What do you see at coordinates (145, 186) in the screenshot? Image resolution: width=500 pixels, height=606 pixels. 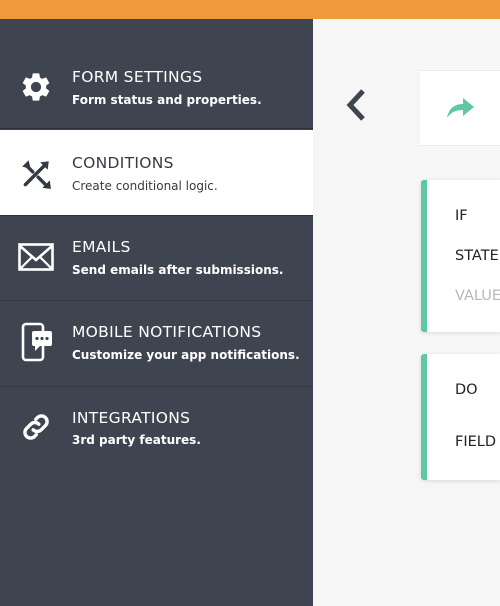 I see `sidebar-item-description: Create conditional logic.` at bounding box center [145, 186].